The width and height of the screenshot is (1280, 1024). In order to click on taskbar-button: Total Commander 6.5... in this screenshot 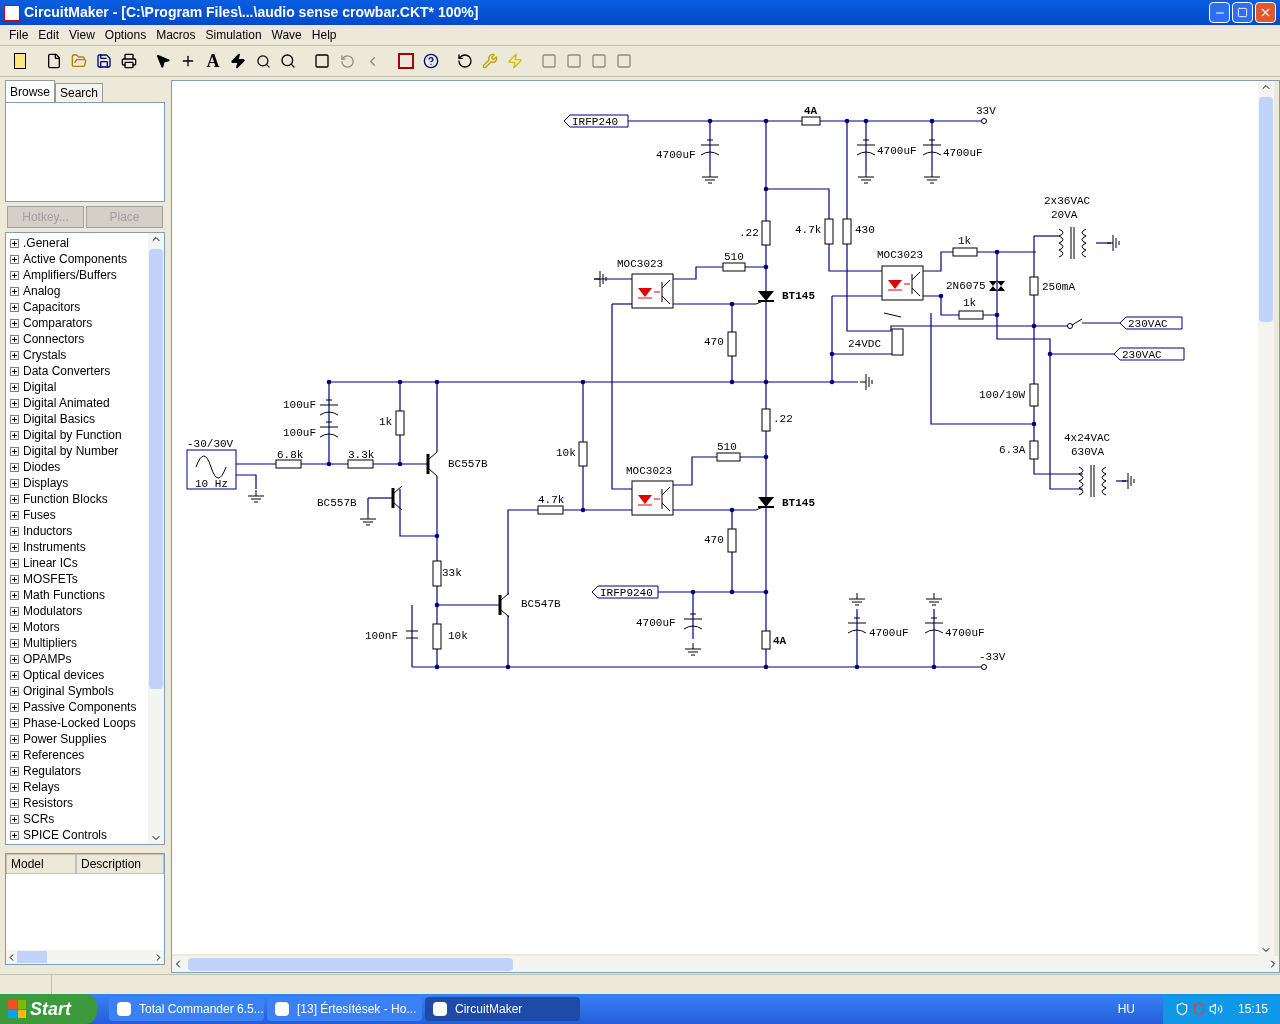, I will do `click(186, 1009)`.